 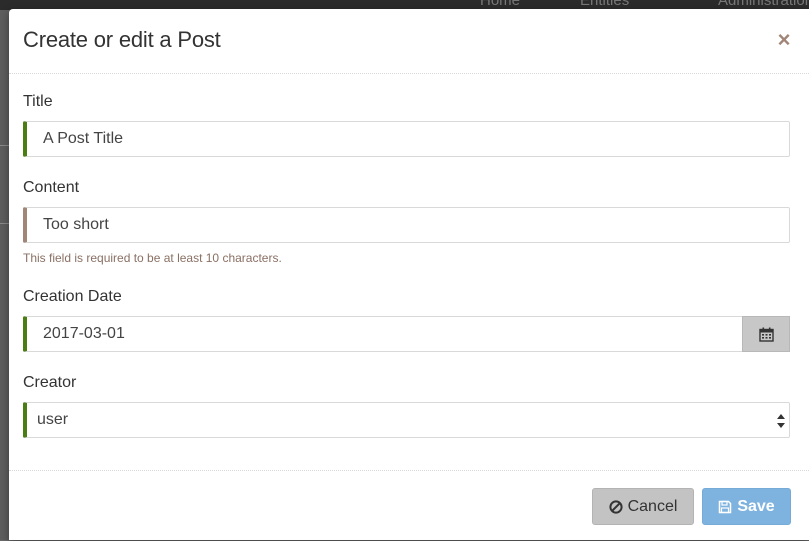 What do you see at coordinates (406, 420) in the screenshot?
I see `creator-select: user` at bounding box center [406, 420].